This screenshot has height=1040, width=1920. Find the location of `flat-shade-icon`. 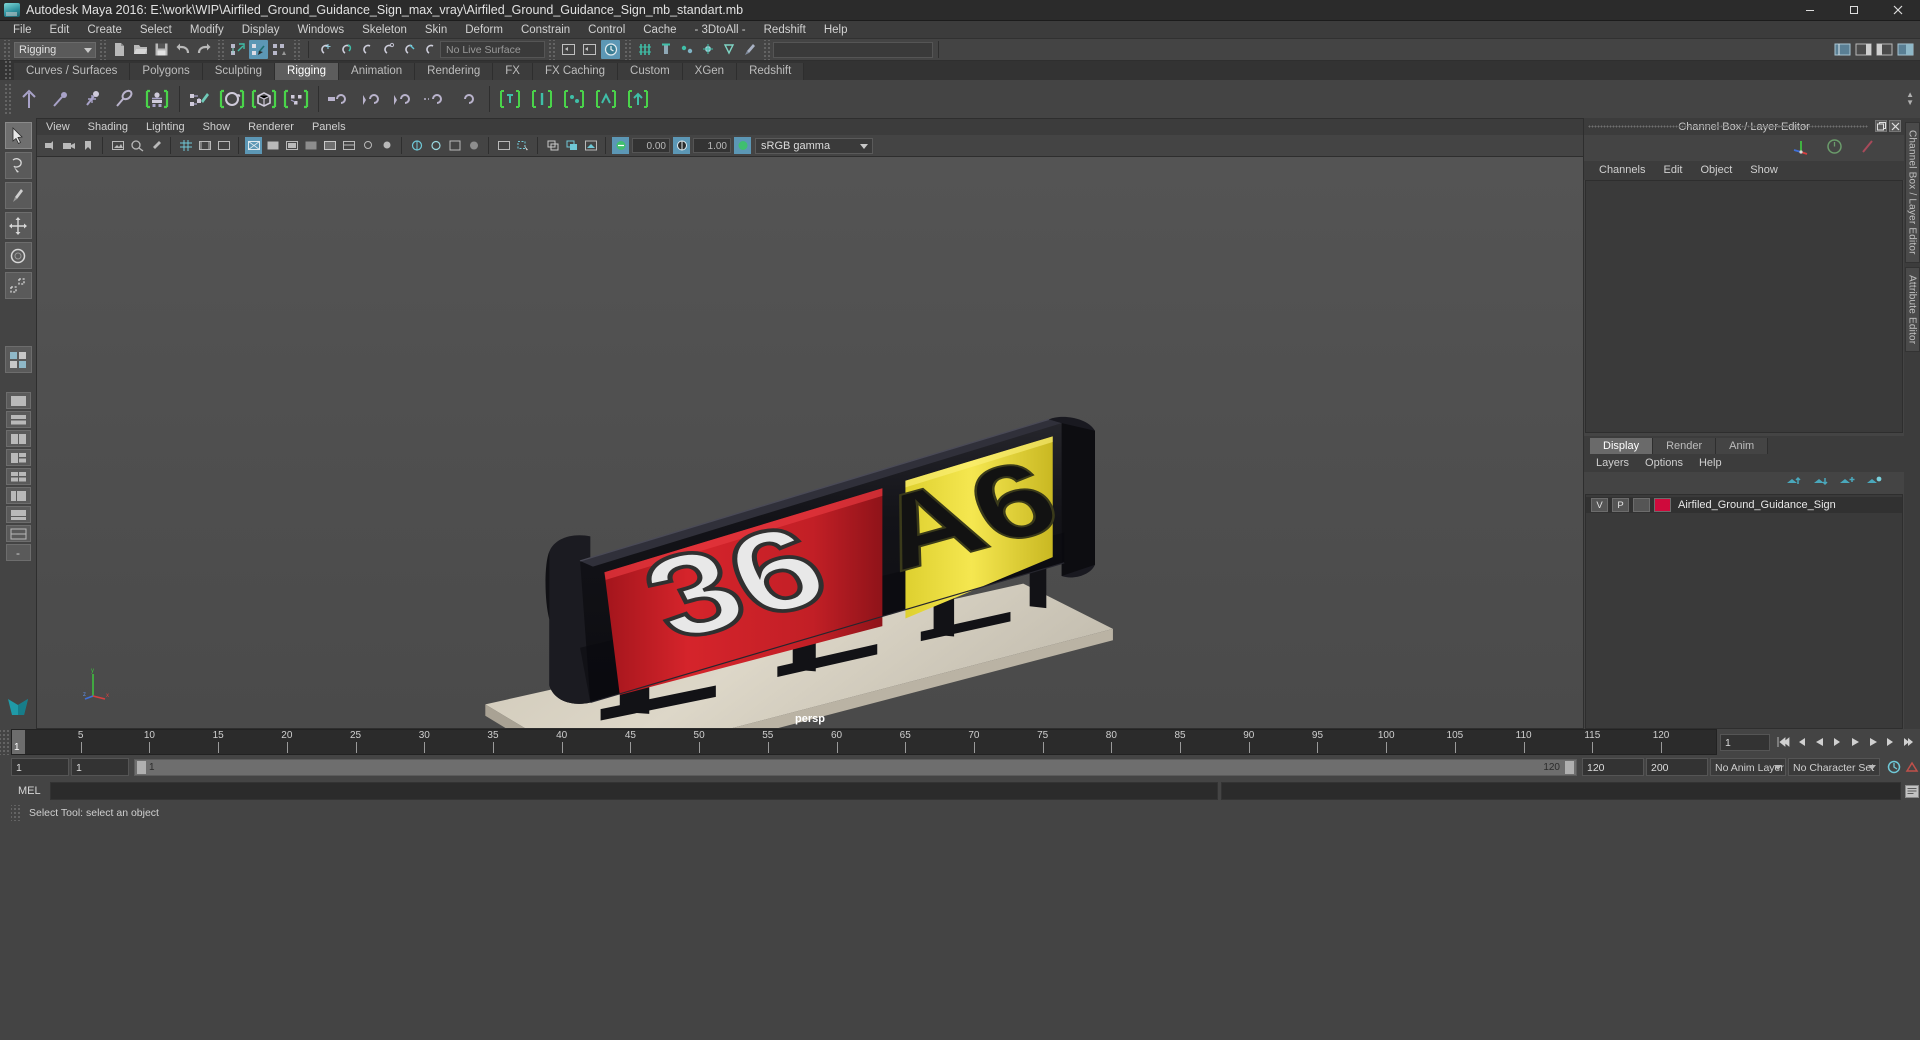

flat-shade-icon is located at coordinates (310, 145).